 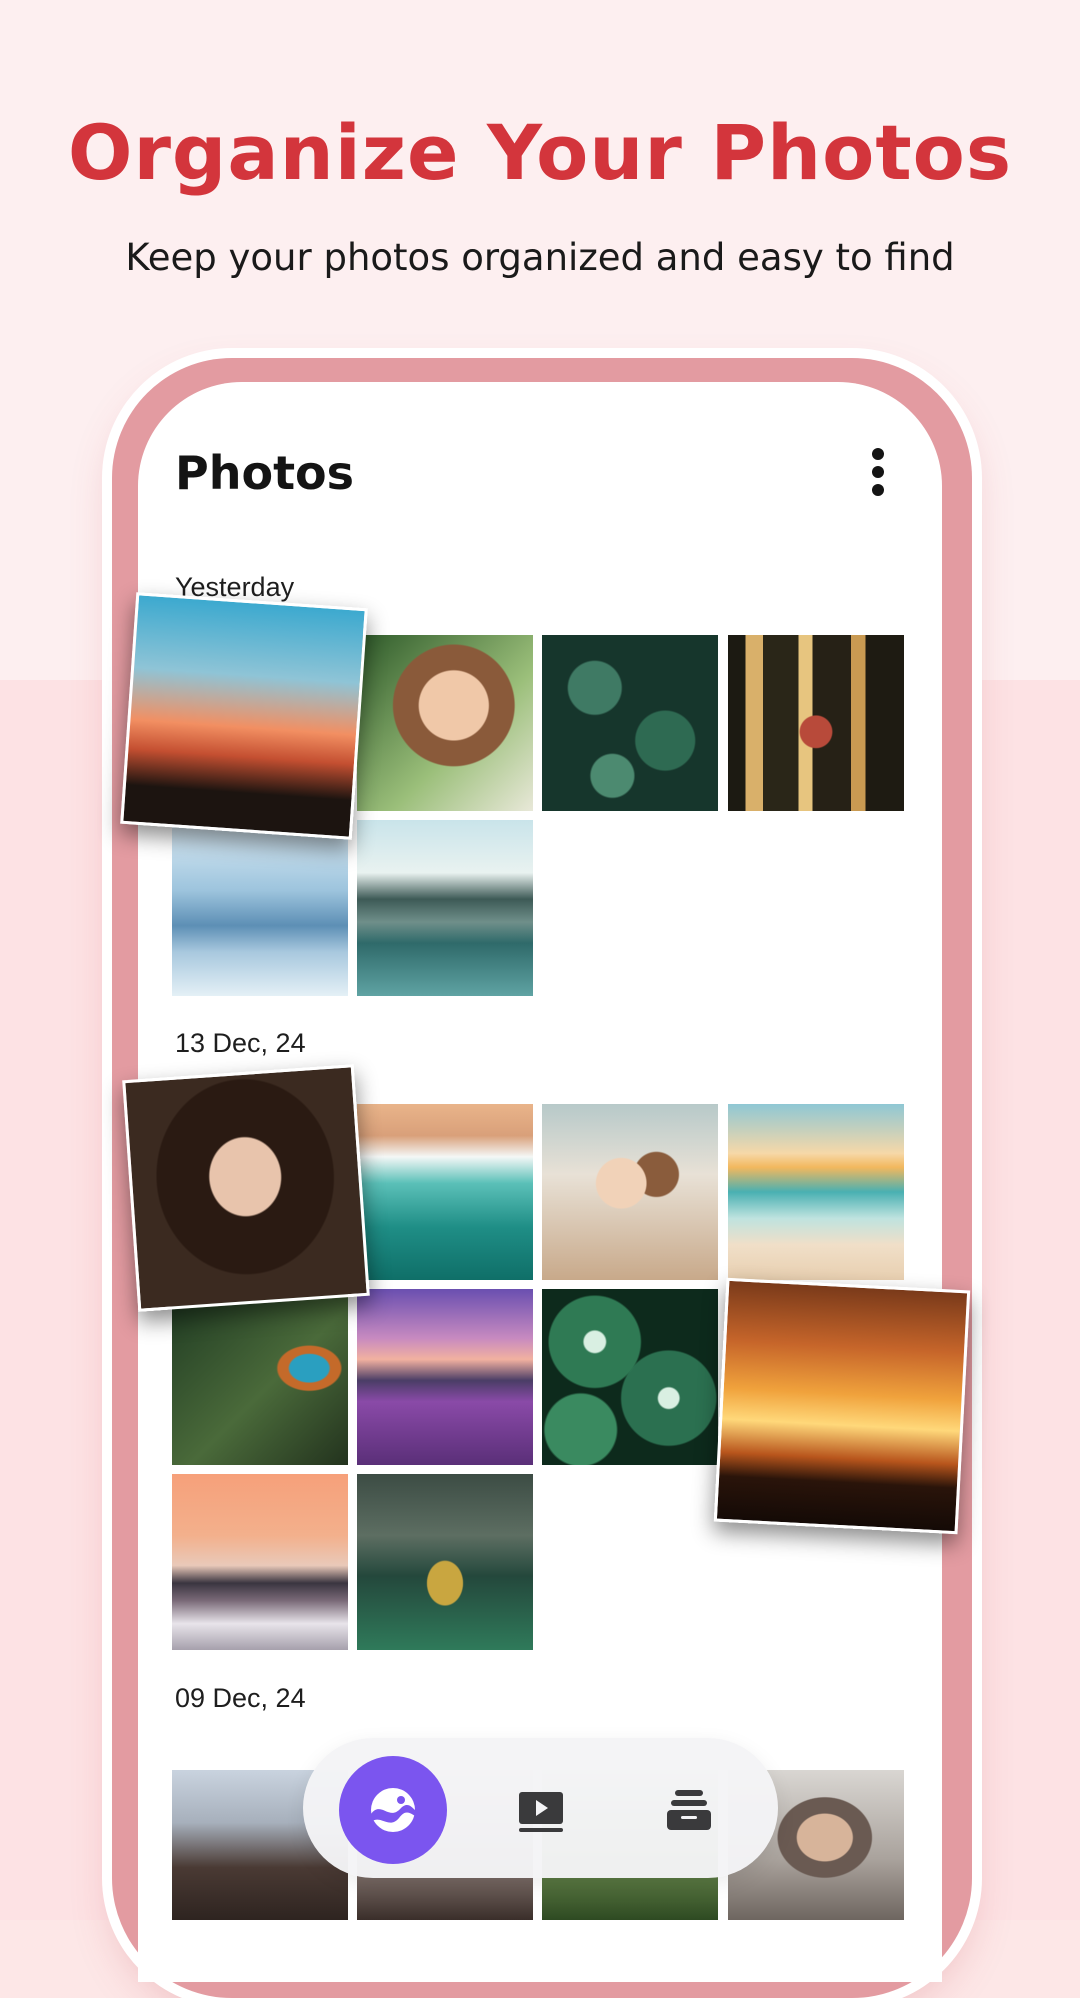 I want to click on albums-icon, so click(x=689, y=1810).